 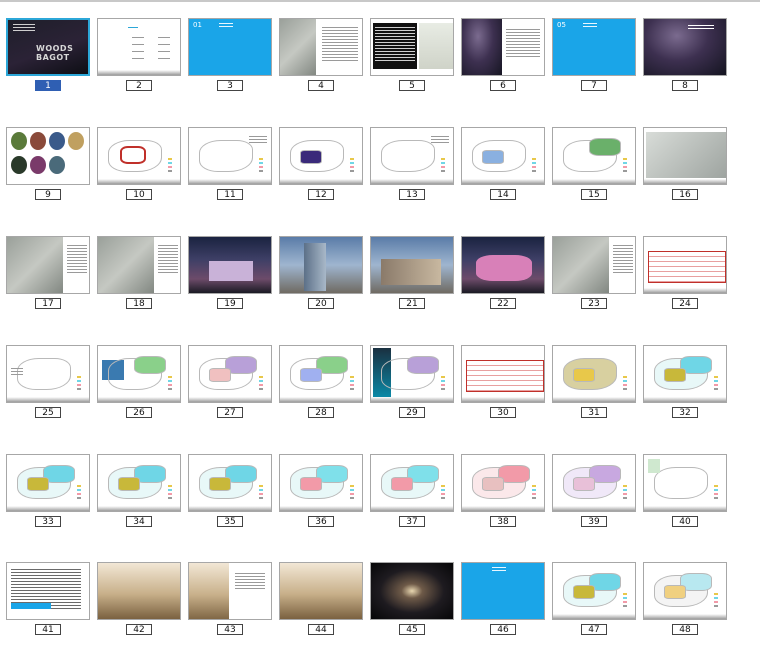 I want to click on slide-item: 45, so click(x=412, y=604).